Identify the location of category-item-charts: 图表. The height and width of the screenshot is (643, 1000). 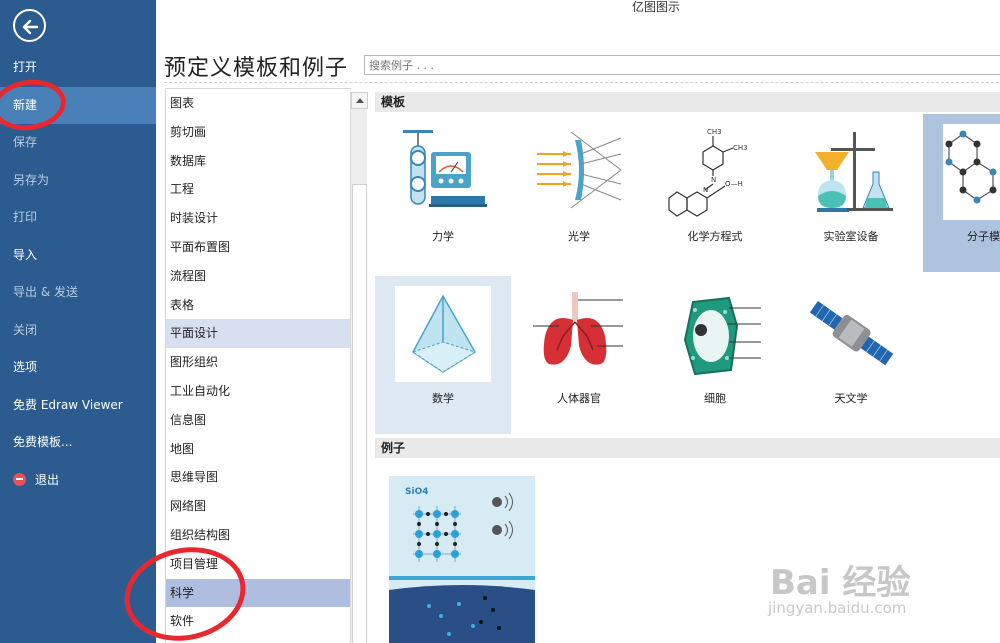
(258, 103).